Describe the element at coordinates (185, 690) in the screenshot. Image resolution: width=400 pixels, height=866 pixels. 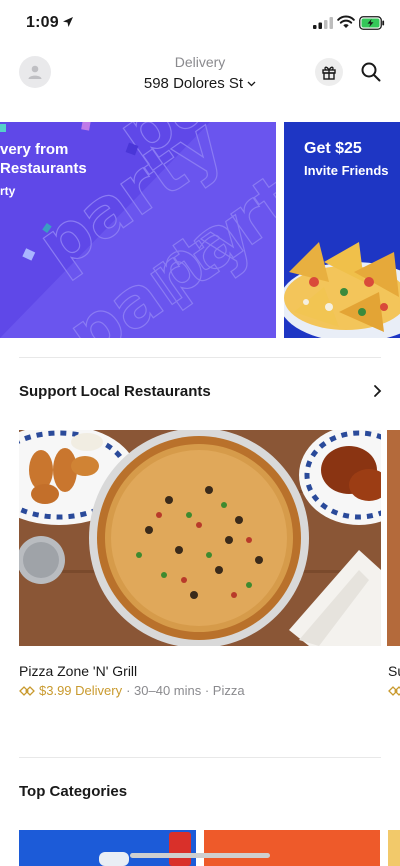
I see `store-details: · 30–40 mins · Pizza` at that location.